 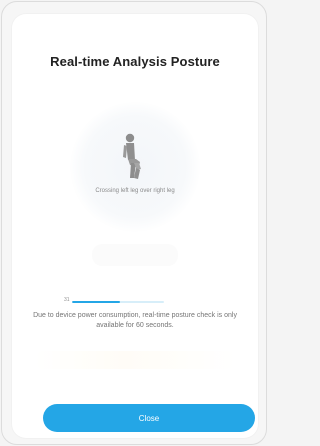 I want to click on progress-count: 31, so click(x=67, y=300).